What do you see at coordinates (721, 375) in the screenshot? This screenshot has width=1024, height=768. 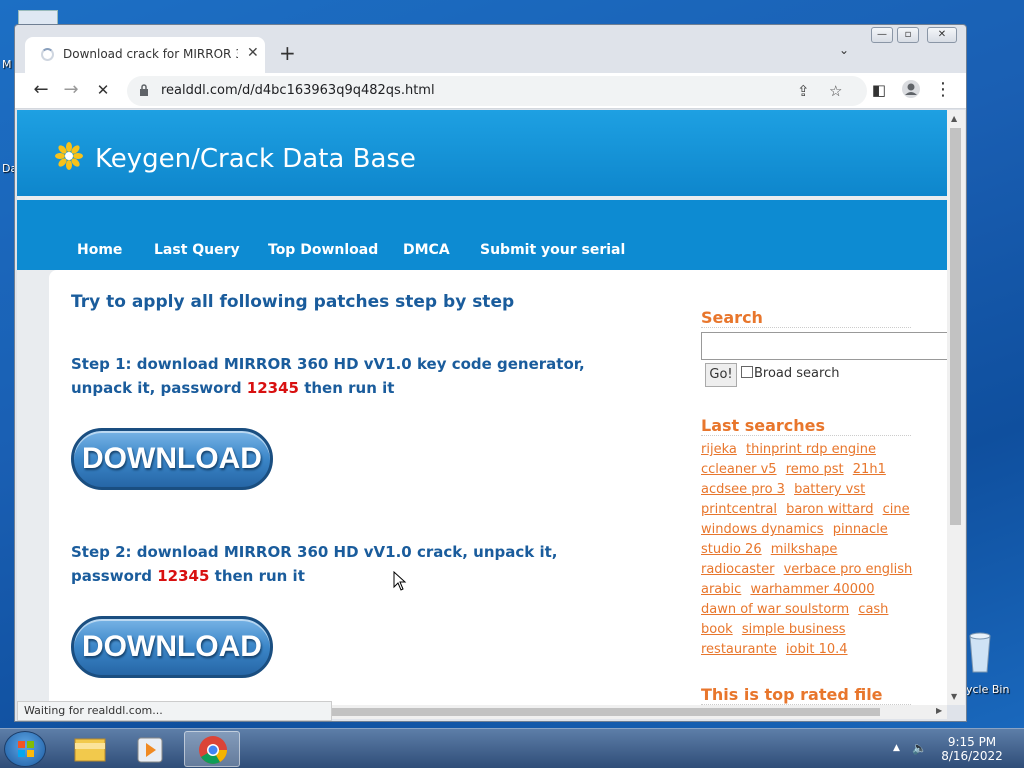 I see `go-button: Go!` at bounding box center [721, 375].